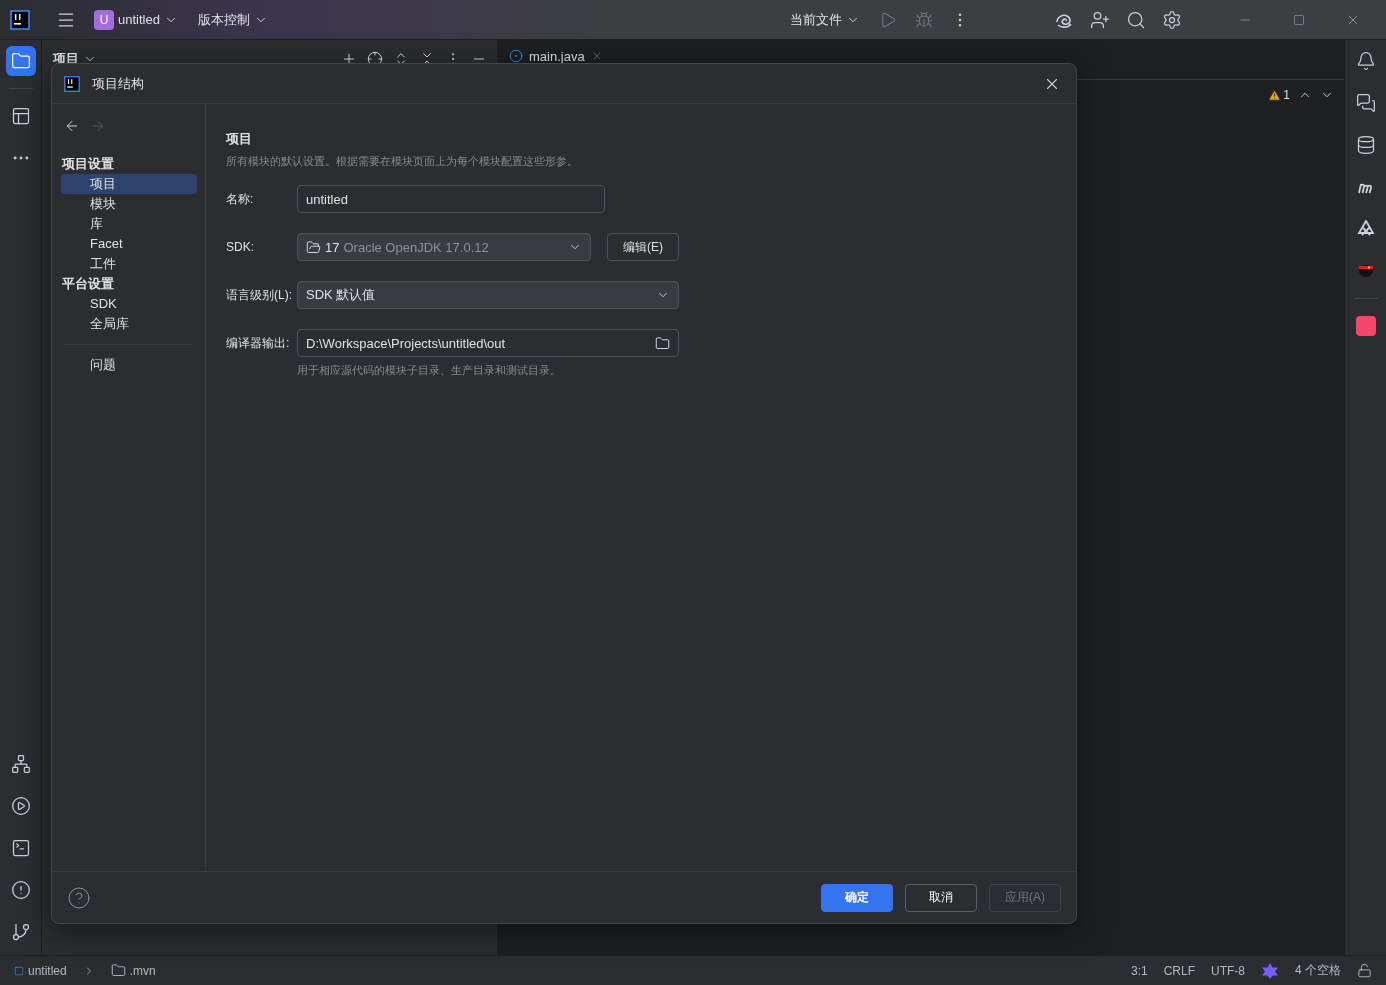 The image size is (1386, 985). Describe the element at coordinates (19, 970) in the screenshot. I see `module-icon` at that location.